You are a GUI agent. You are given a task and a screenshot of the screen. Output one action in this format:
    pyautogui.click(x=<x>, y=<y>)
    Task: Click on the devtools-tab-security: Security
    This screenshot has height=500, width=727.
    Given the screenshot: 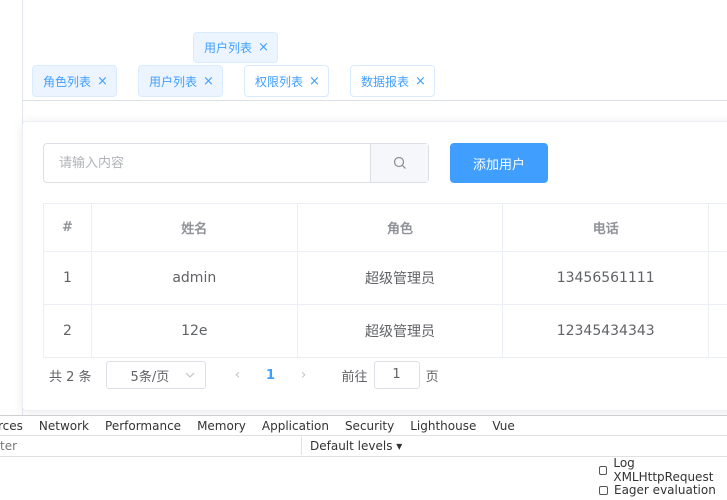 What is the action you would take?
    pyautogui.click(x=369, y=426)
    